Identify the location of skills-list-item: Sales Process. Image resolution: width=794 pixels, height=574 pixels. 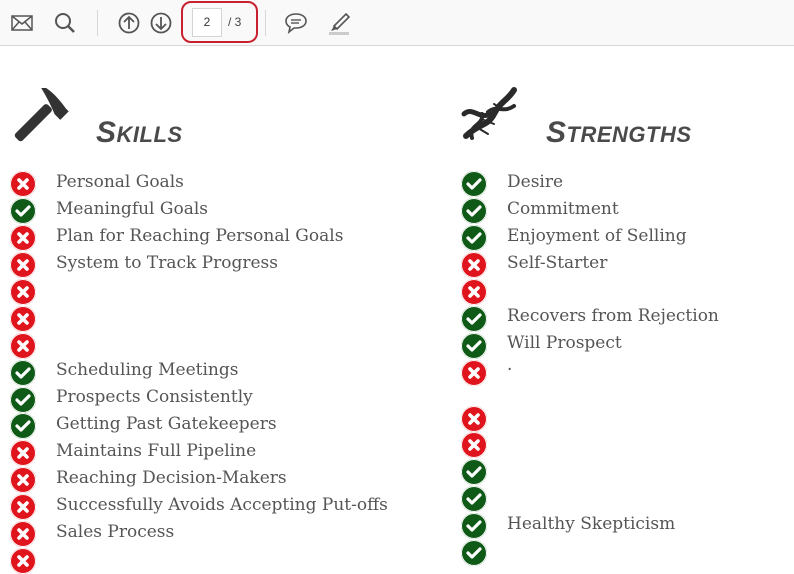
(92, 534).